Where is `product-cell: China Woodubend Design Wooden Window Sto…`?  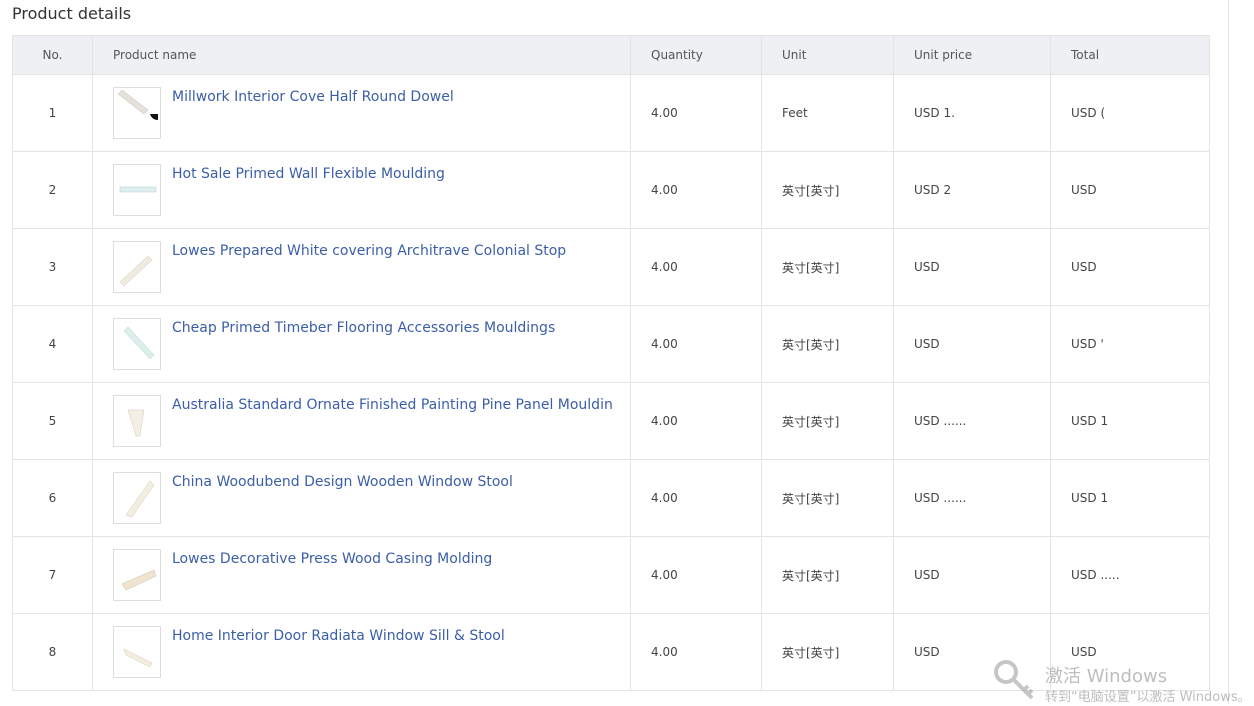 product-cell: China Woodubend Design Wooden Window Sto… is located at coordinates (361, 498).